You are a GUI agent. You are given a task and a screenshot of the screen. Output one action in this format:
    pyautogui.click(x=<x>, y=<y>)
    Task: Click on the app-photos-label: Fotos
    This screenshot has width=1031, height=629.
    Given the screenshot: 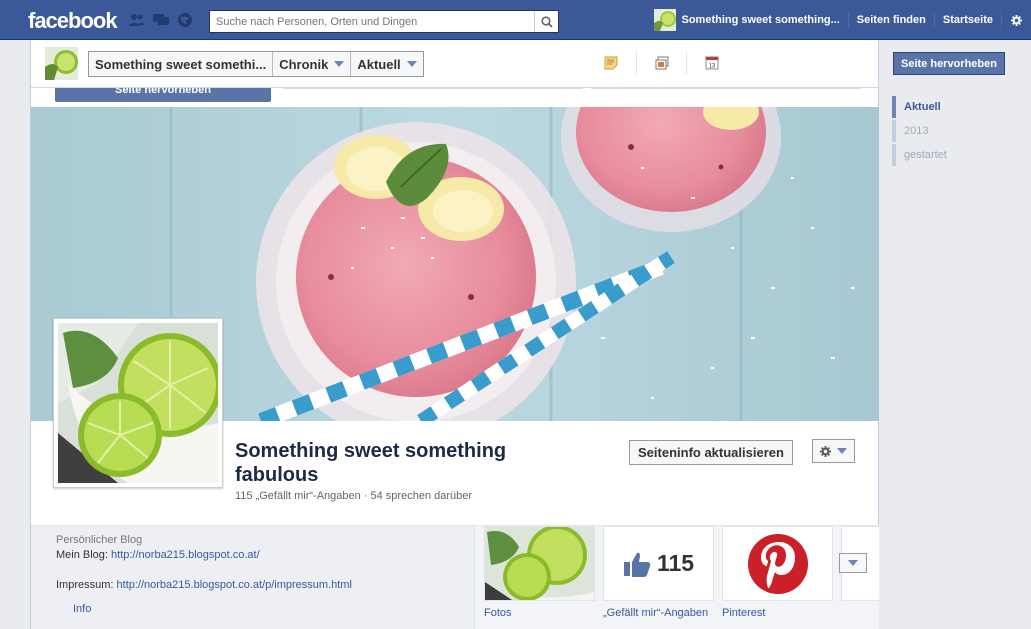 What is the action you would take?
    pyautogui.click(x=498, y=613)
    